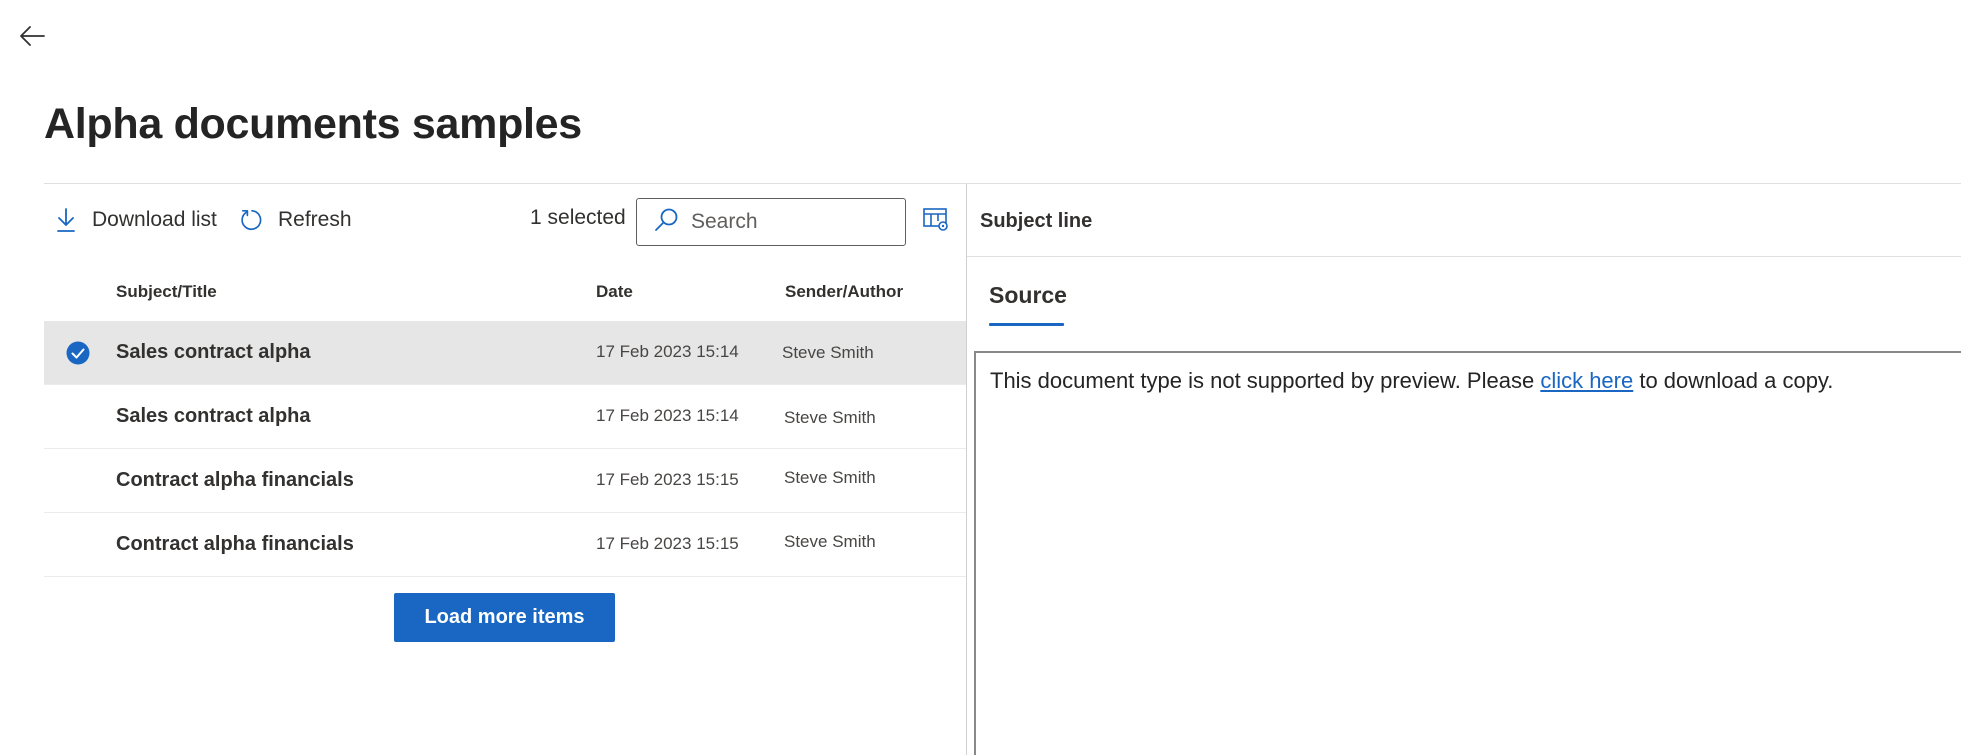 The image size is (1961, 755). I want to click on column-header-subject: Subject/Title, so click(166, 292).